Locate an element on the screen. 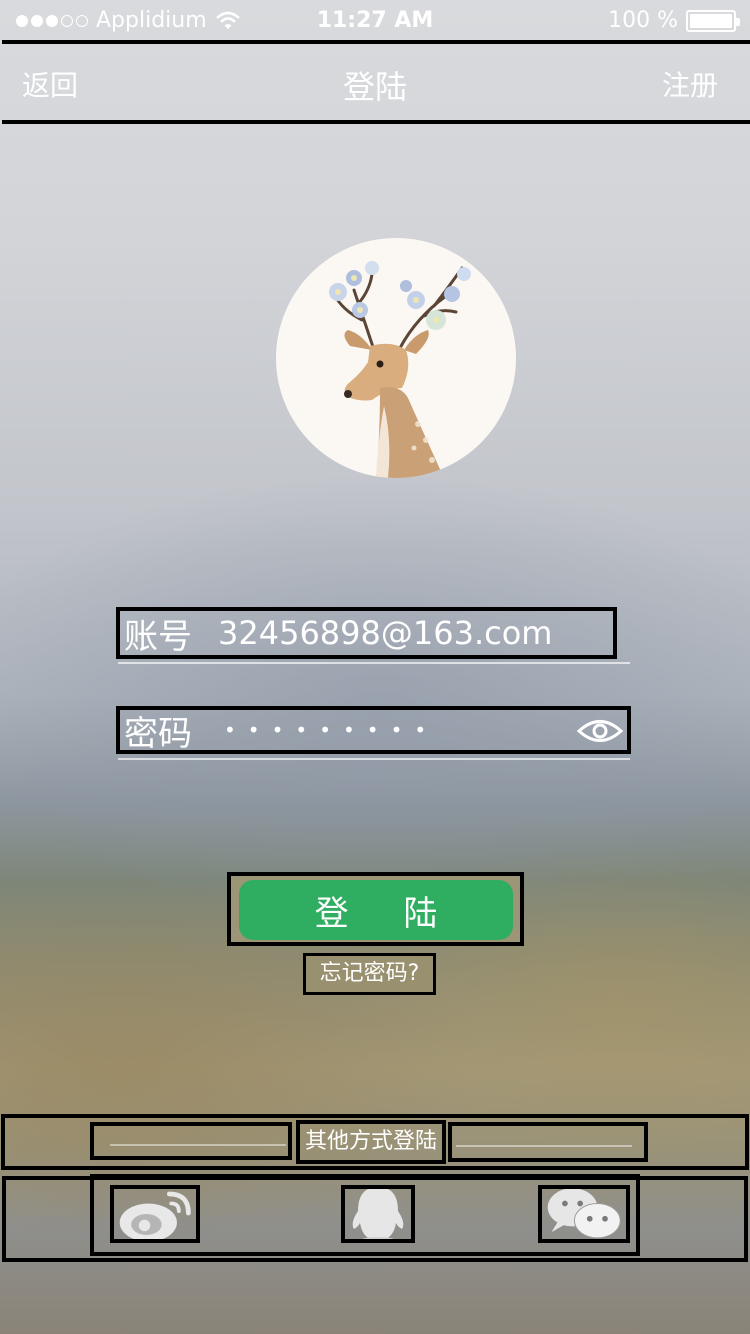 This screenshot has width=750, height=1334. weibo-login-button is located at coordinates (155, 1214).